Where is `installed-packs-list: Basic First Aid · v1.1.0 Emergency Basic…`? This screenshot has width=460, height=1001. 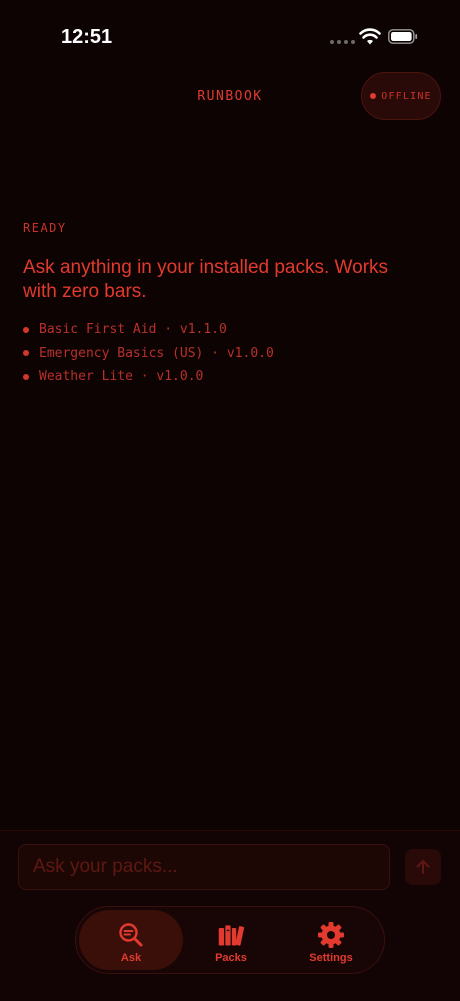 installed-packs-list: Basic First Aid · v1.1.0 Emergency Basic… is located at coordinates (148, 353).